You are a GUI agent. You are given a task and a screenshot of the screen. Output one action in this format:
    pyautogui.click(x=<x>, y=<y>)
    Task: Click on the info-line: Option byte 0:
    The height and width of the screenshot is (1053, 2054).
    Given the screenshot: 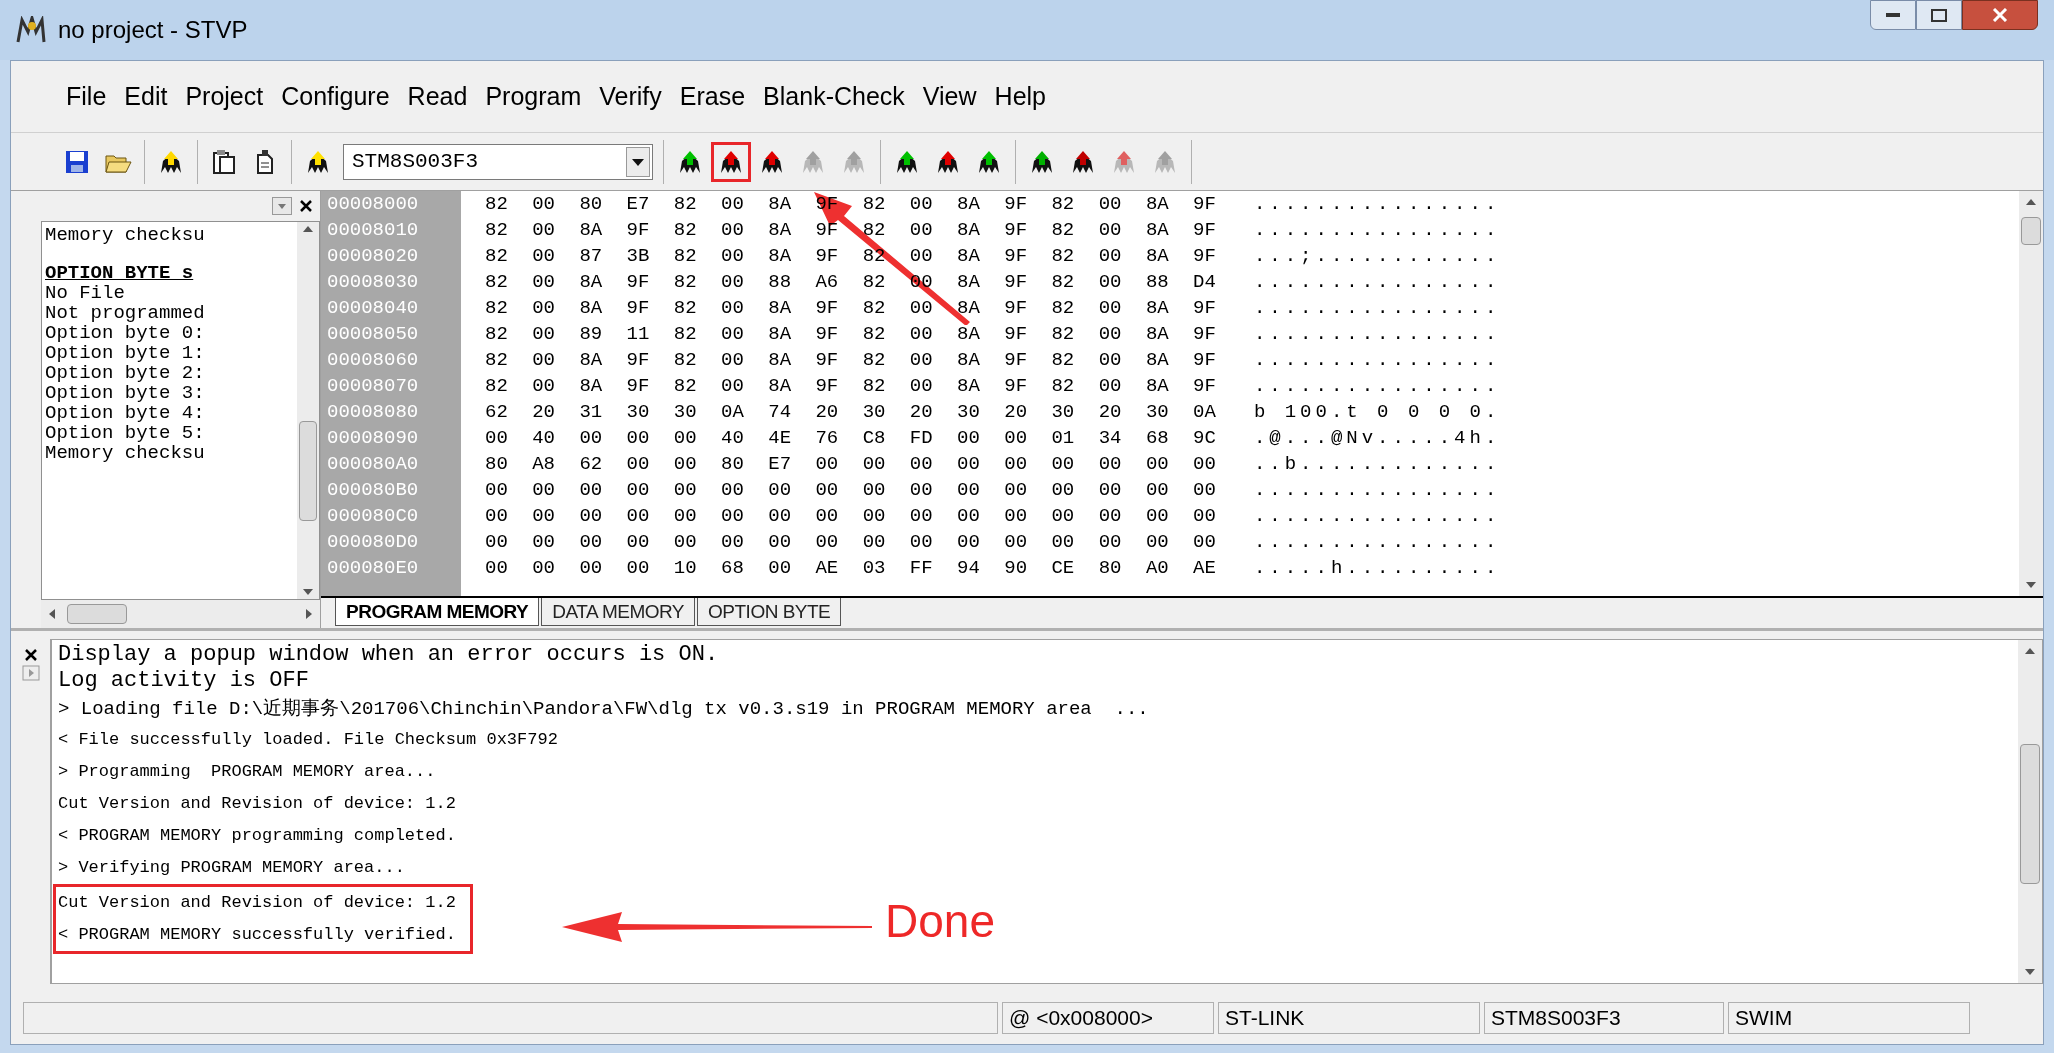 What is the action you would take?
    pyautogui.click(x=125, y=333)
    